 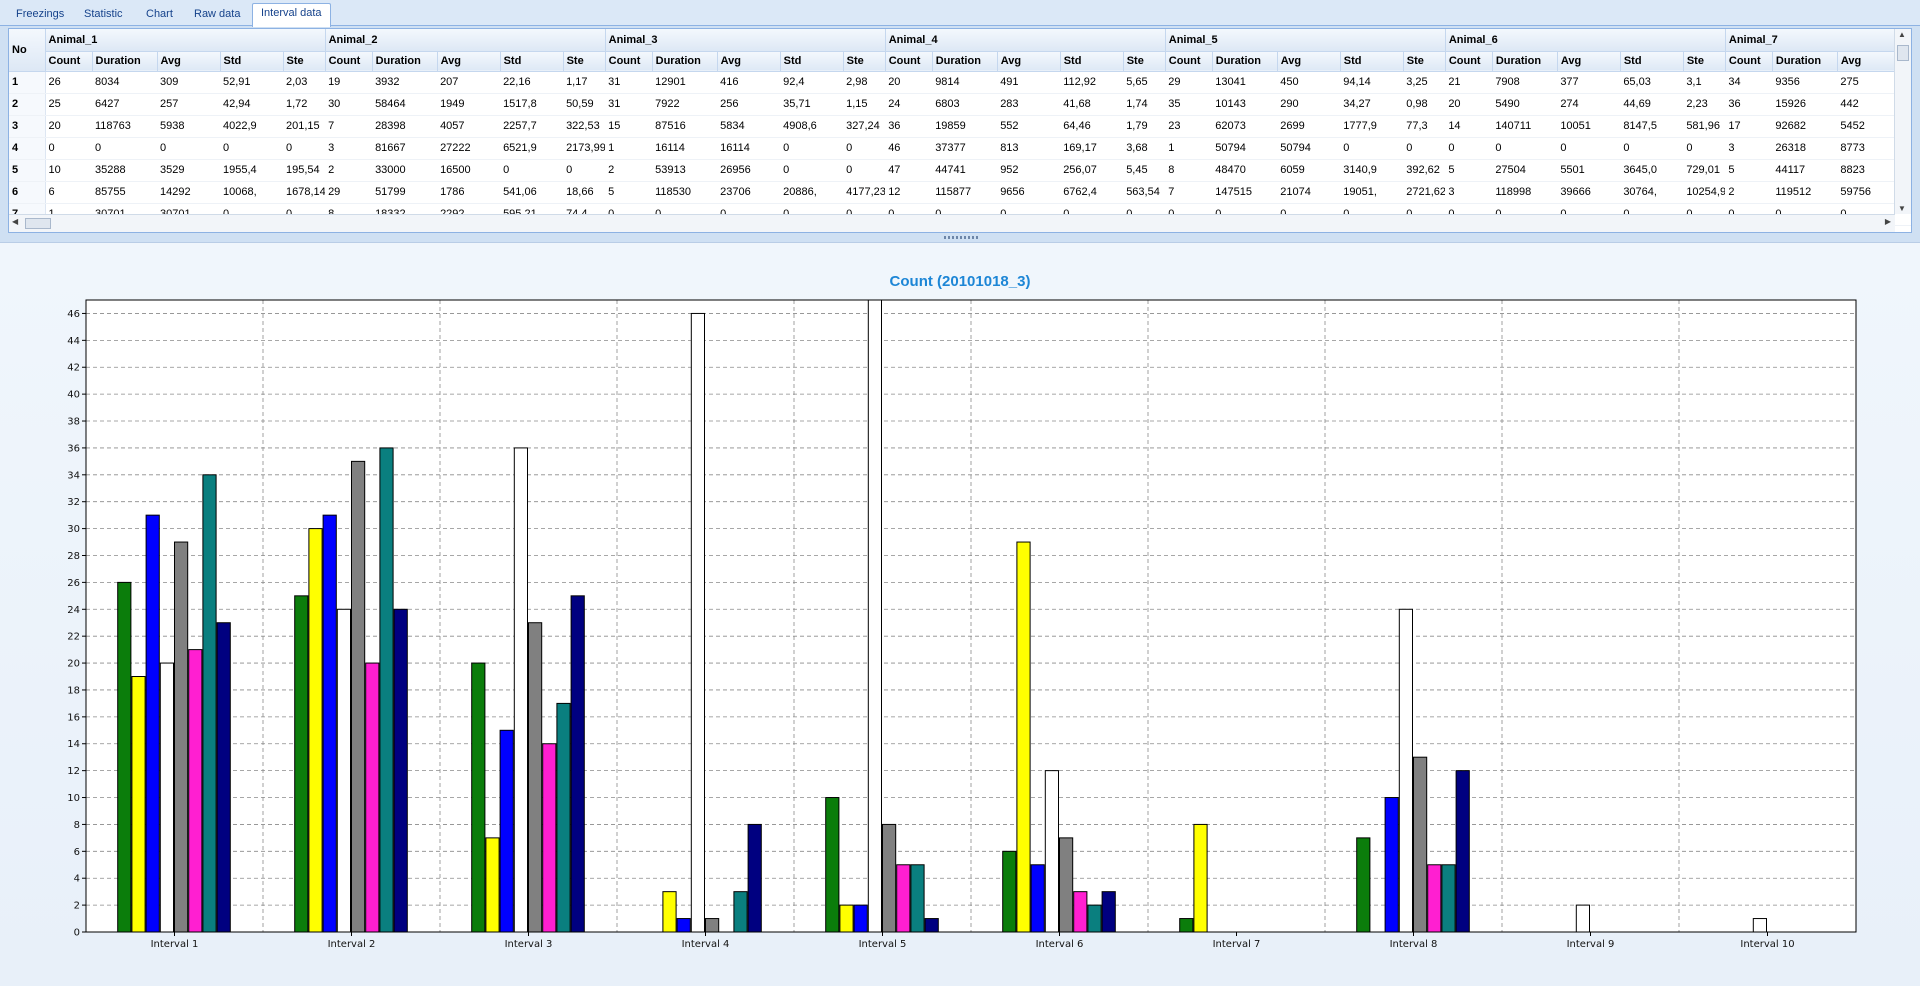 I want to click on table-cell: 2,23, so click(x=1704, y=104).